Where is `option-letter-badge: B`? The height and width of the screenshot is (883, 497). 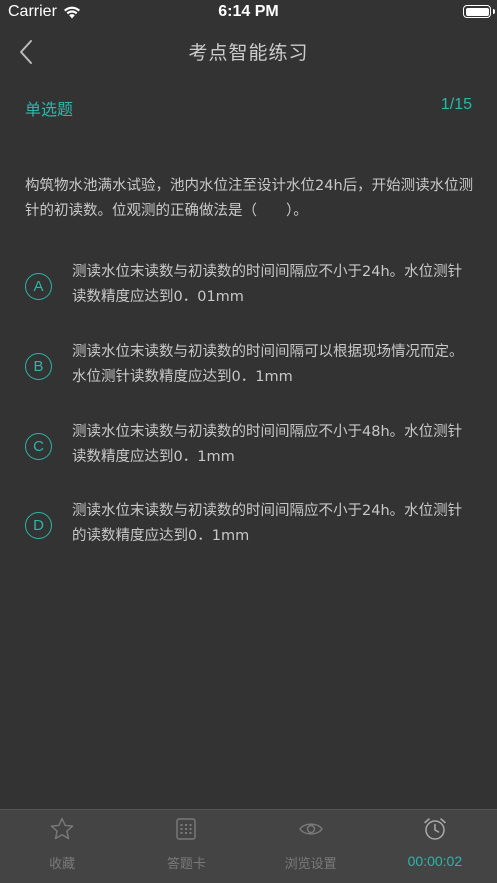 option-letter-badge: B is located at coordinates (38, 366).